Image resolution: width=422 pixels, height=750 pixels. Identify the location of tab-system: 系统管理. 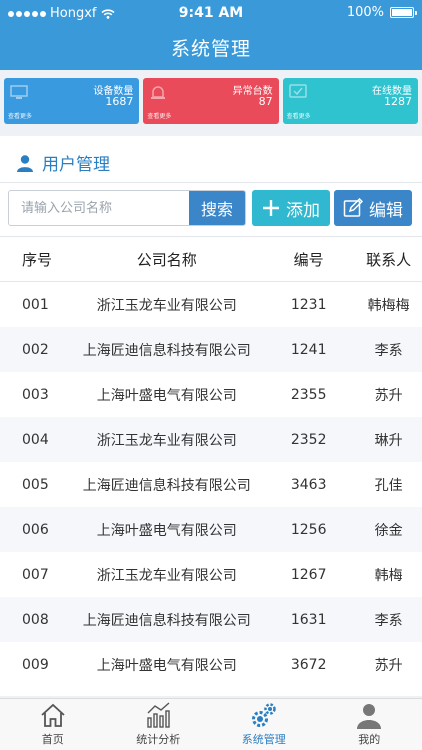
(264, 724).